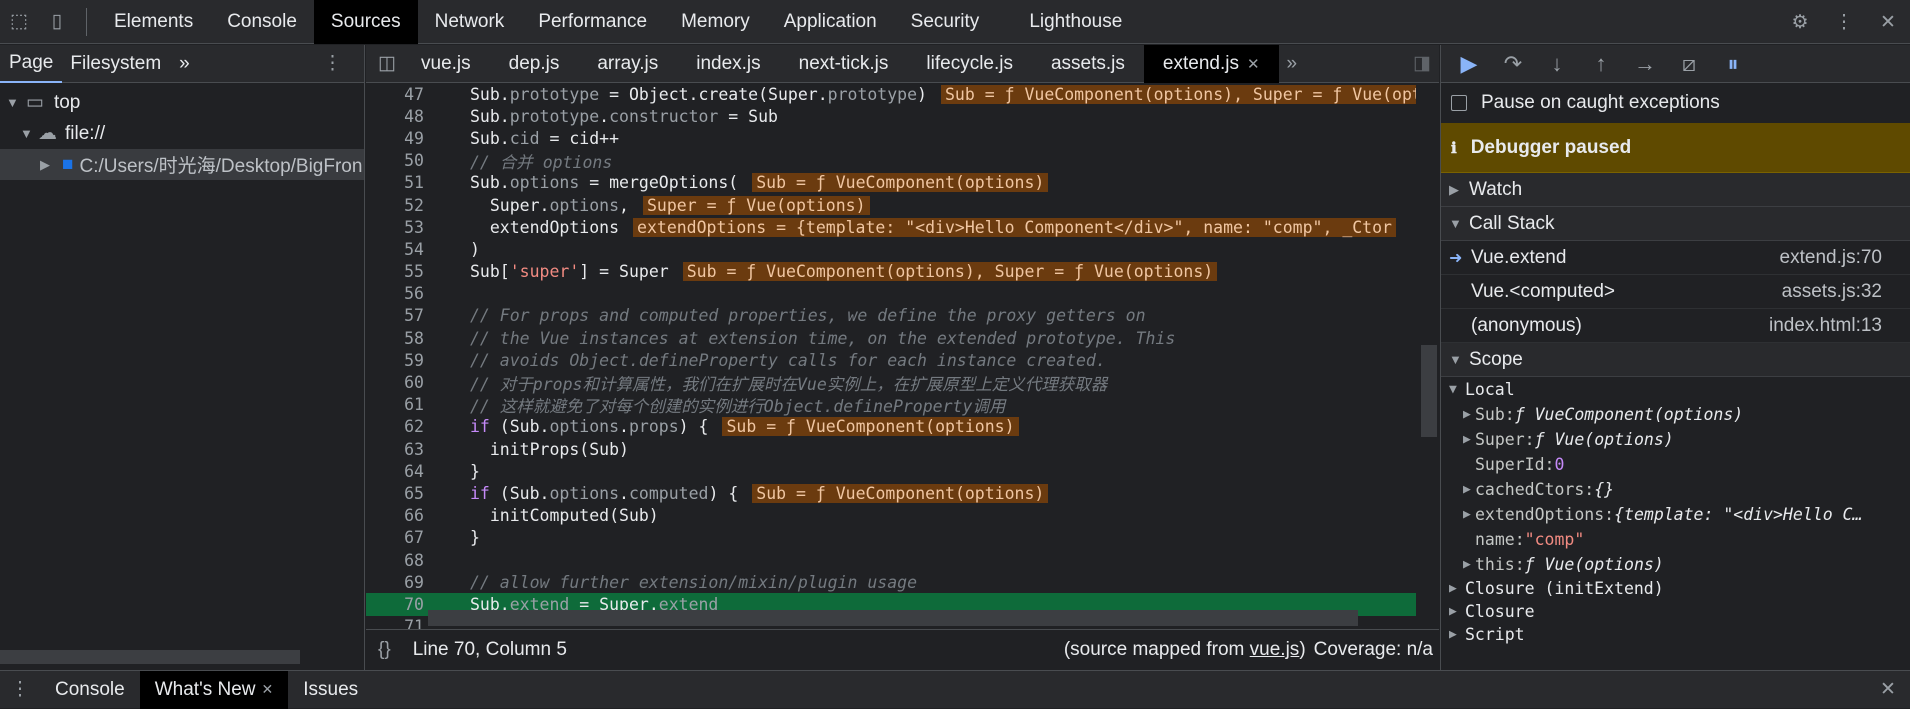 The height and width of the screenshot is (709, 1910). What do you see at coordinates (1675, 489) in the screenshot?
I see `scope-variable: ▶ cachedCtors: {}` at bounding box center [1675, 489].